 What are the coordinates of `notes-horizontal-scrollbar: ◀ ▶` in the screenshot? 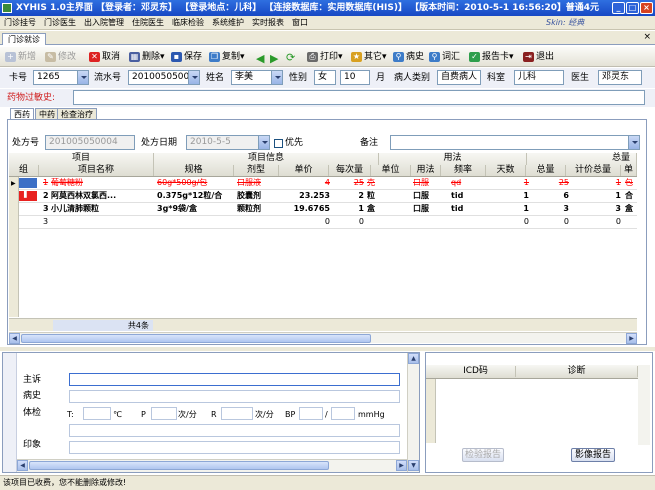 It's located at (212, 465).